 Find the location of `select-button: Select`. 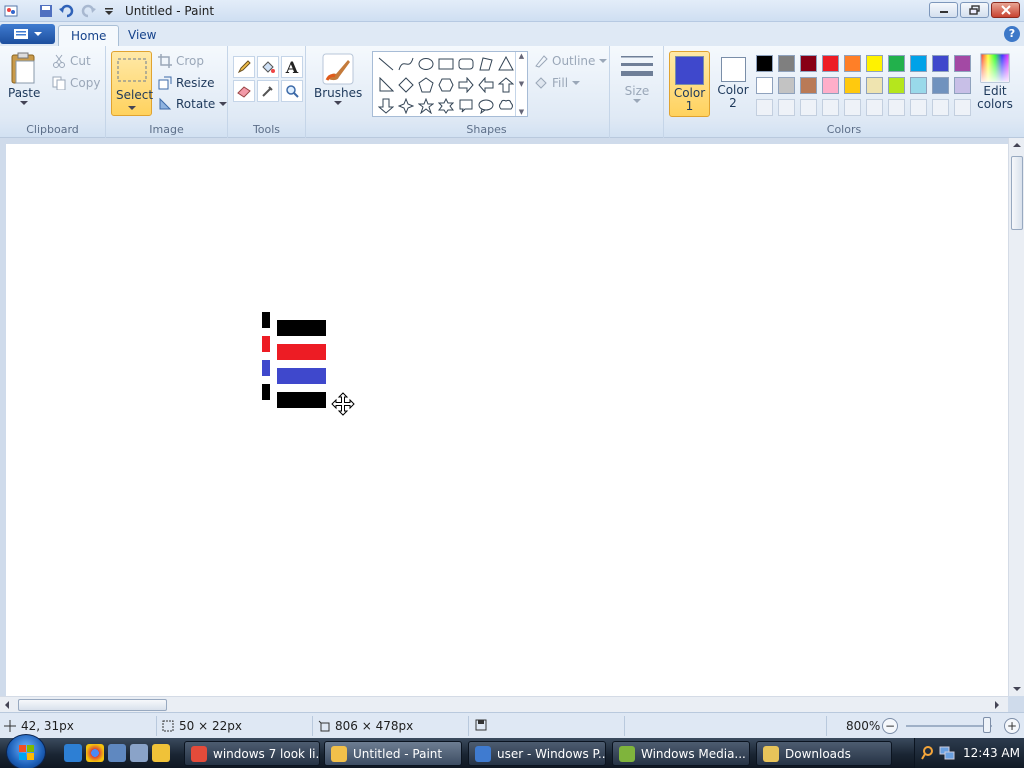

select-button: Select is located at coordinates (132, 83).